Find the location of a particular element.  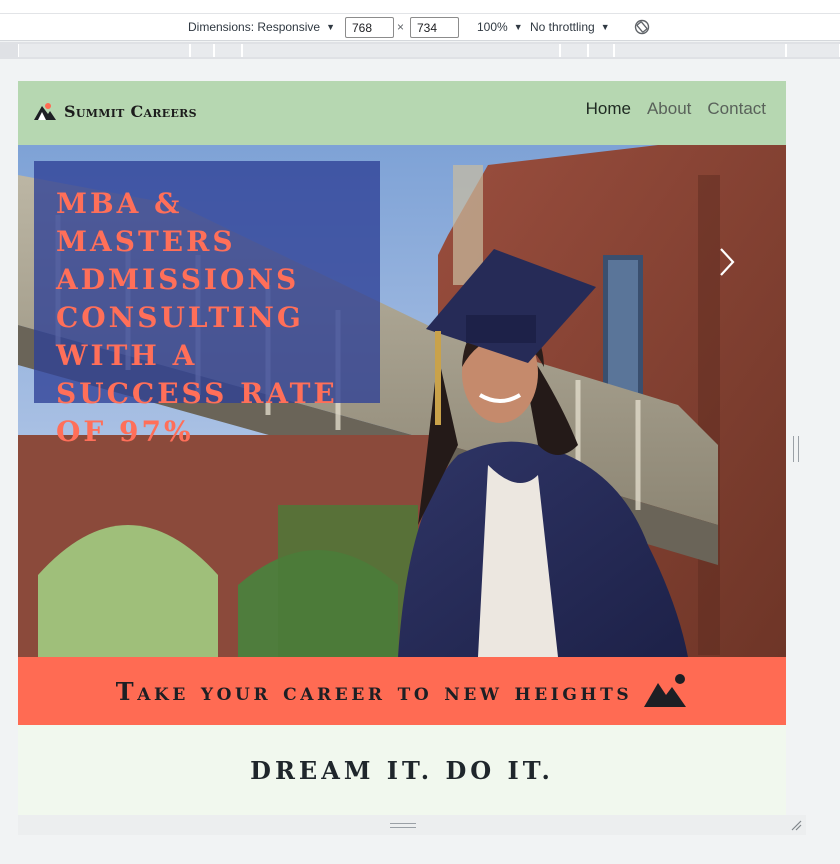

tagline-band: Take your career to new heights is located at coordinates (402, 691).